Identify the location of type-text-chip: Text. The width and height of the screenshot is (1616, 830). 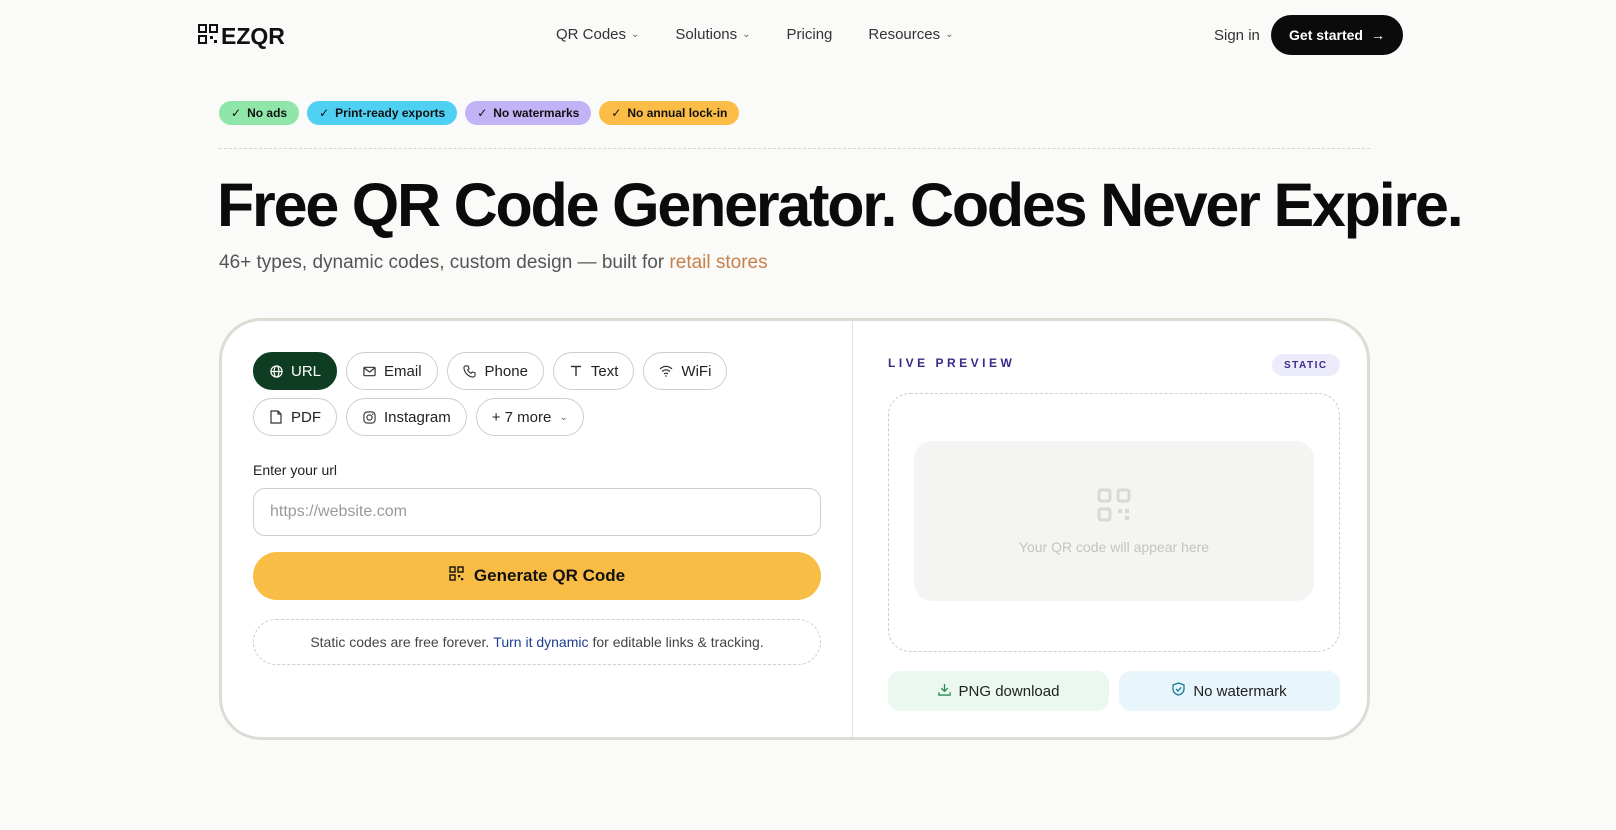
(593, 371).